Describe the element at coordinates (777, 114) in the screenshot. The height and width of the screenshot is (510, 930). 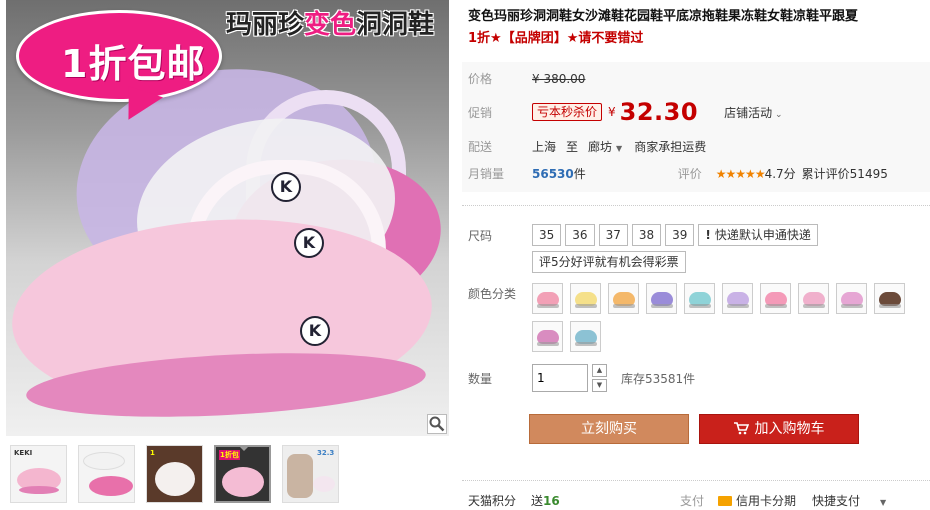
I see `chevron-down-icon: ⌄` at that location.